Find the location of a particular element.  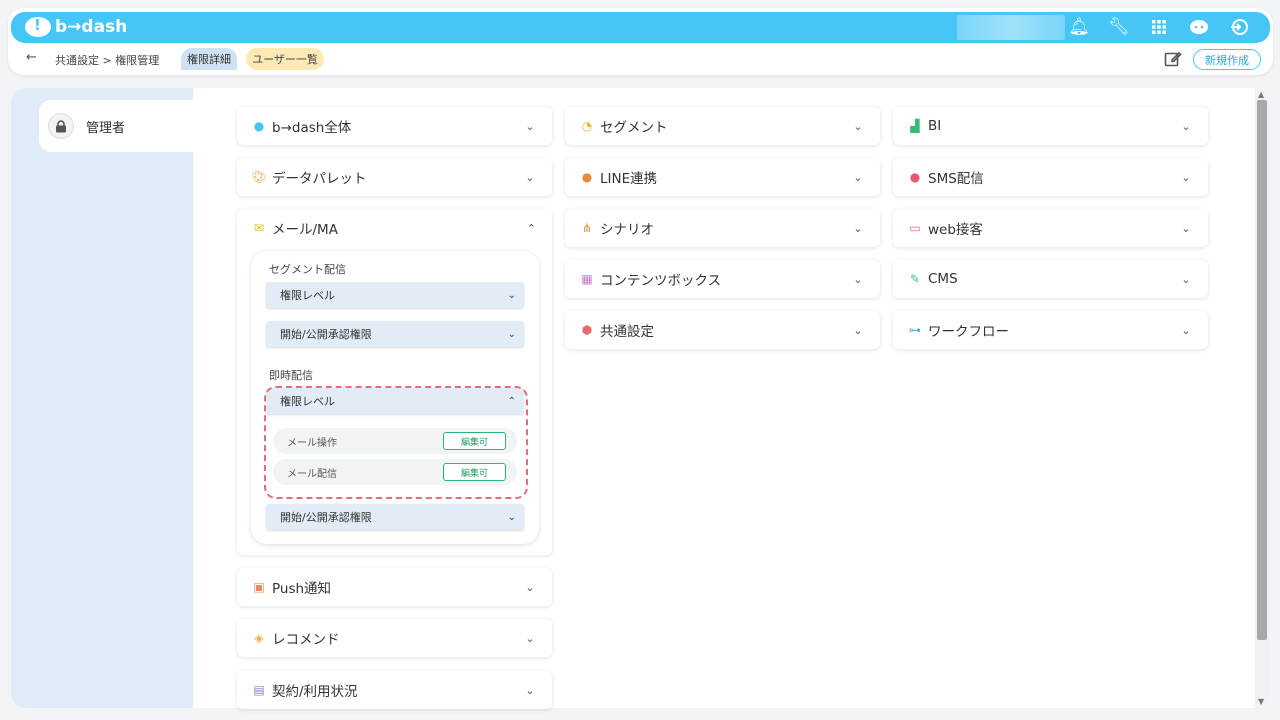

logout-icon is located at coordinates (1239, 27).